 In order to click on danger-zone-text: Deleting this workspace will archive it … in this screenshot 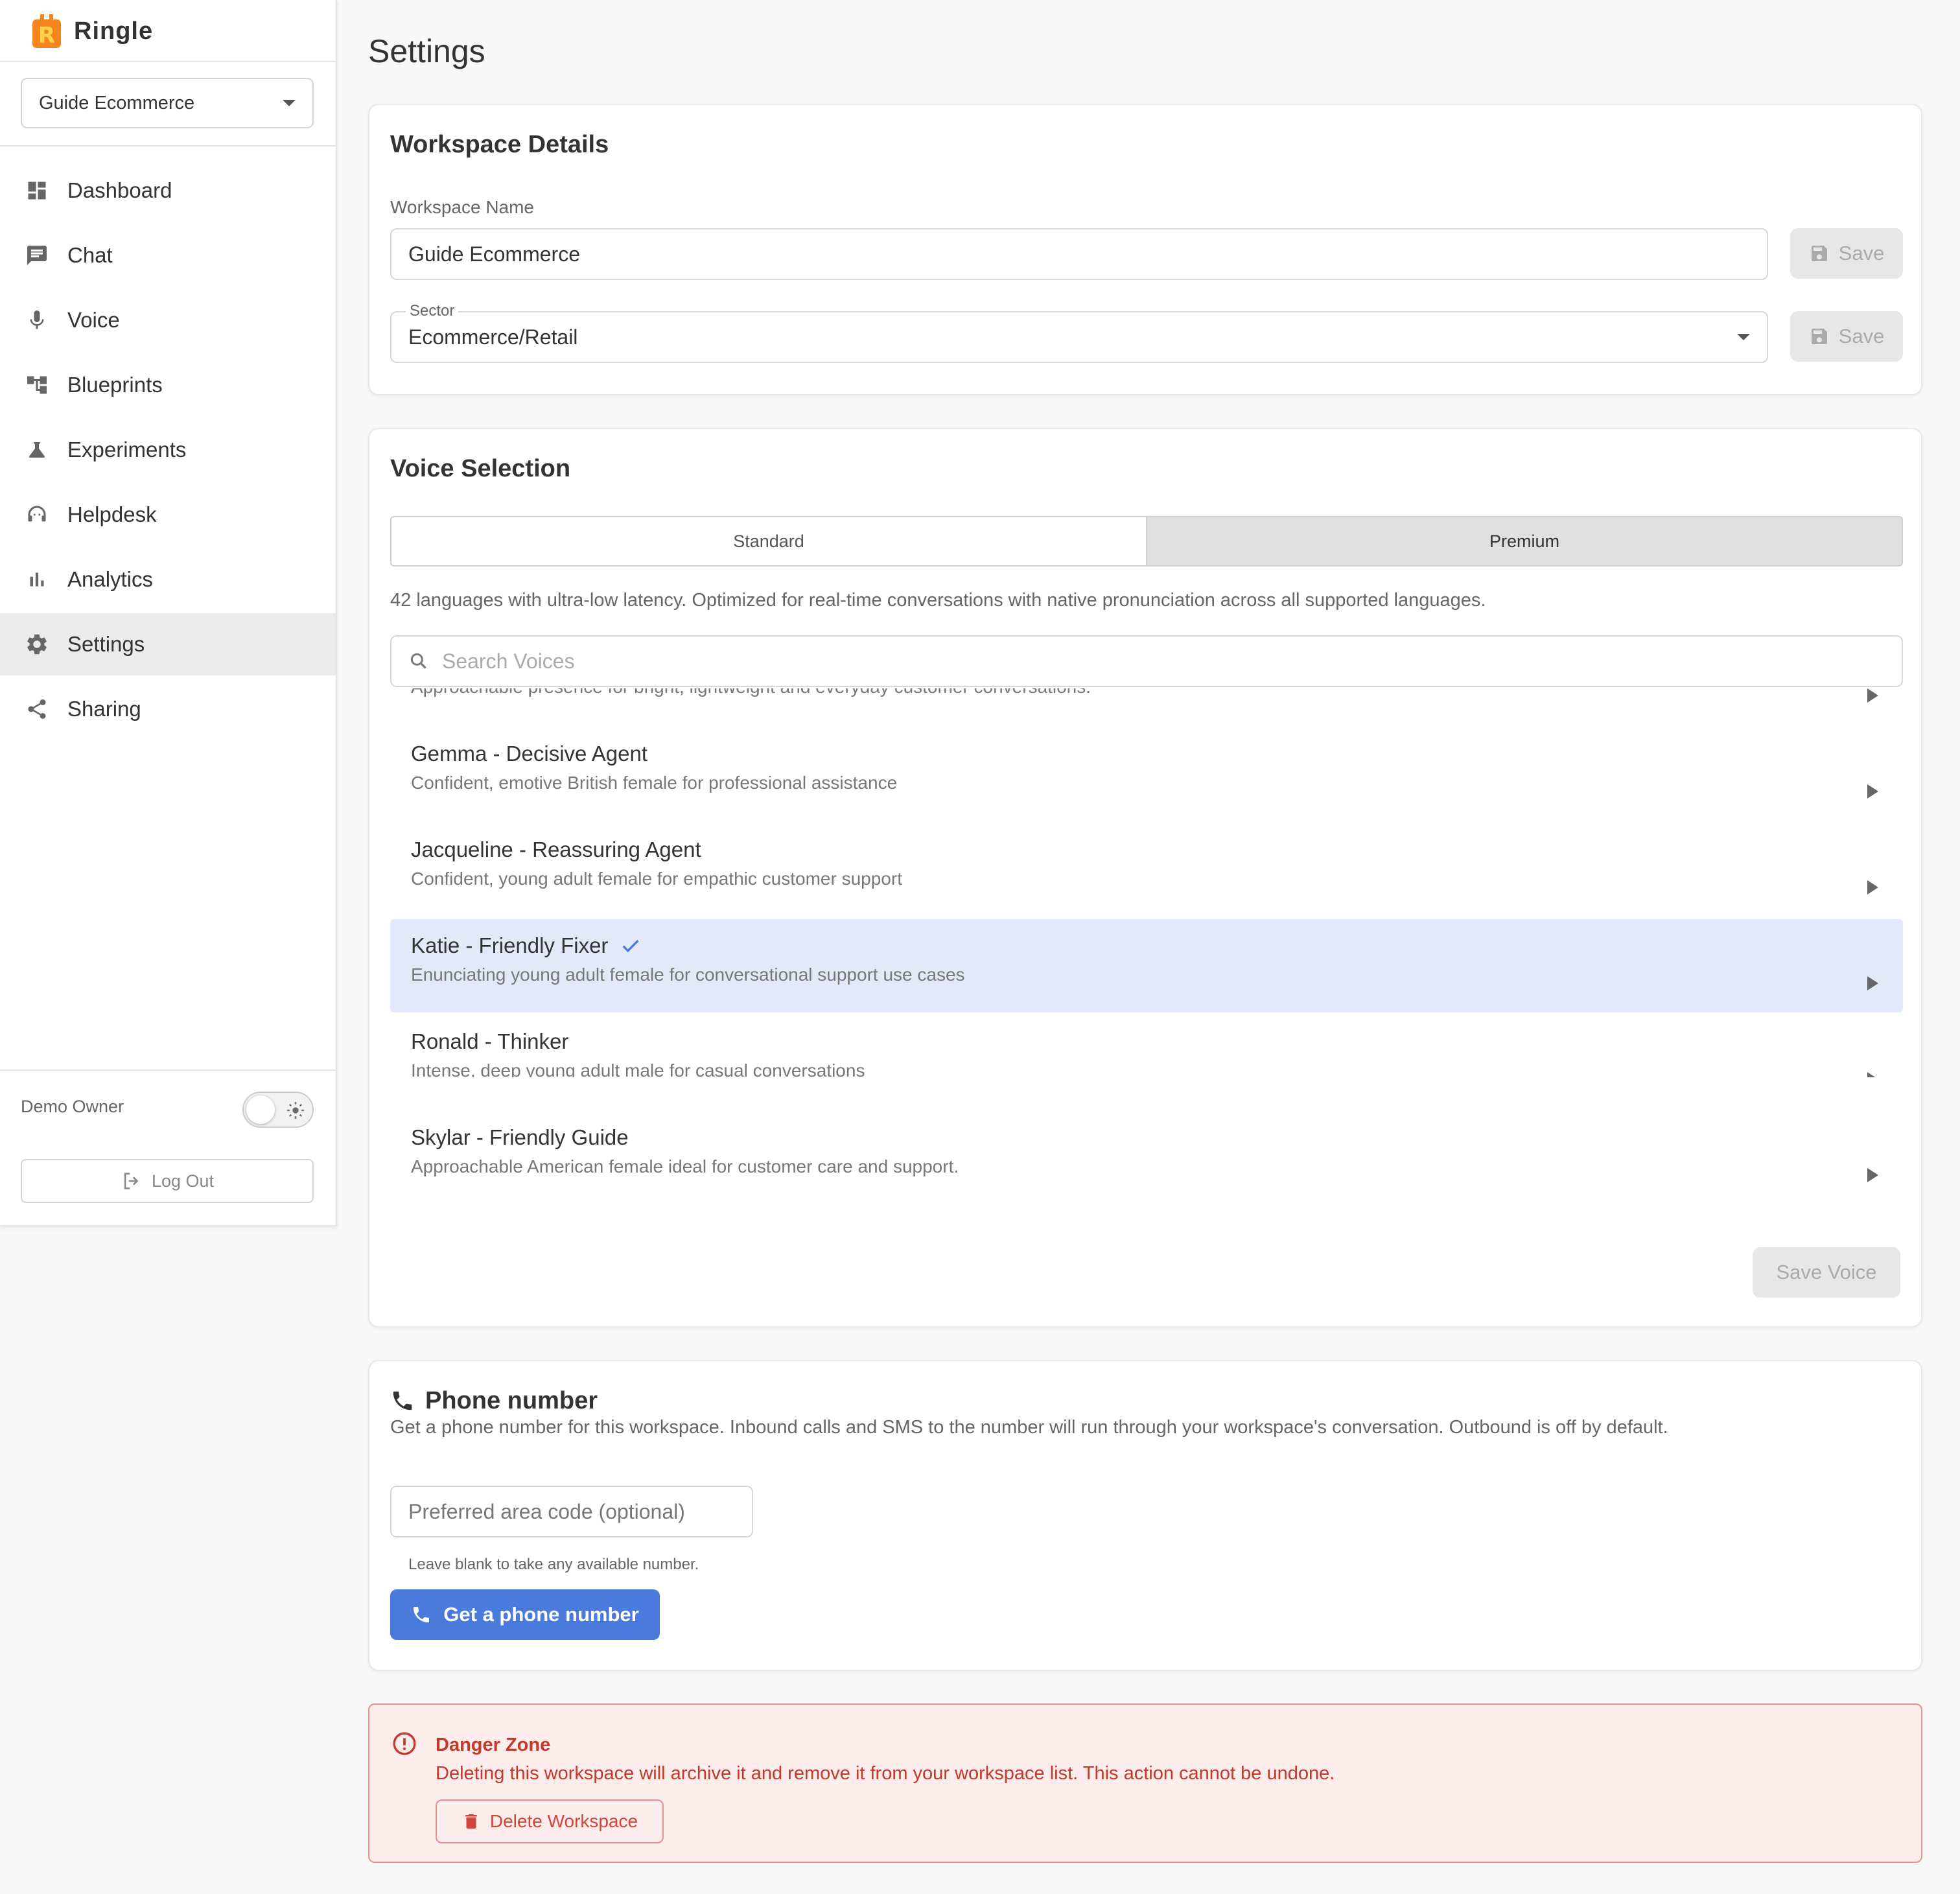, I will do `click(885, 1773)`.